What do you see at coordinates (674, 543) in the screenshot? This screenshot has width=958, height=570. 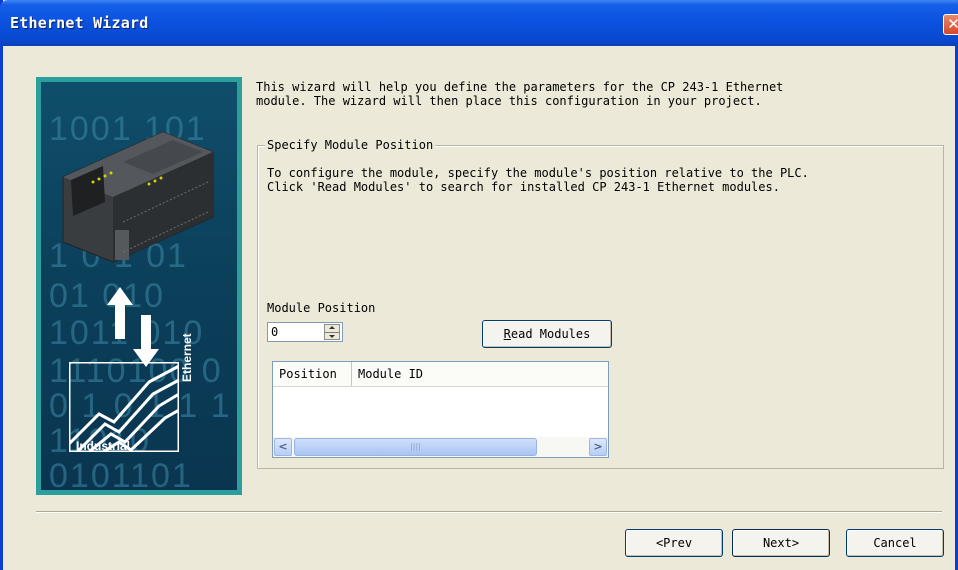 I see `prev-button: <Prev` at bounding box center [674, 543].